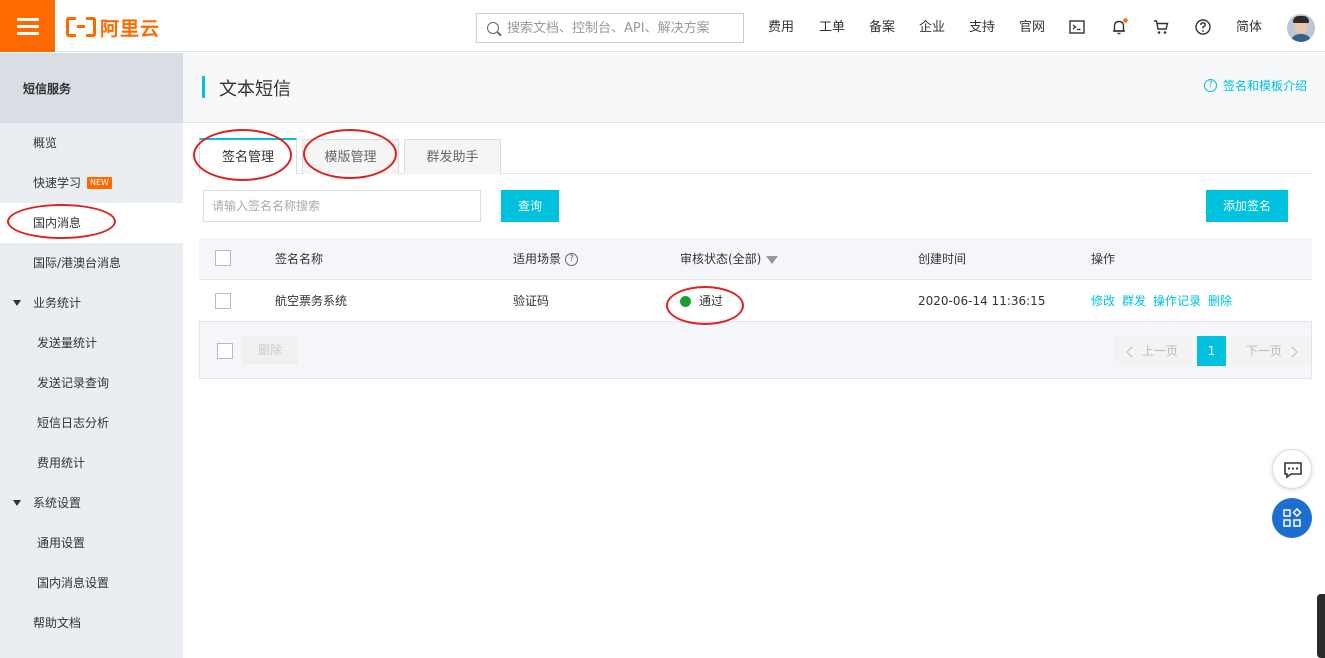 This screenshot has width=1325, height=658. I want to click on sidebar-item-send-volume: 发送量统计, so click(91, 343).